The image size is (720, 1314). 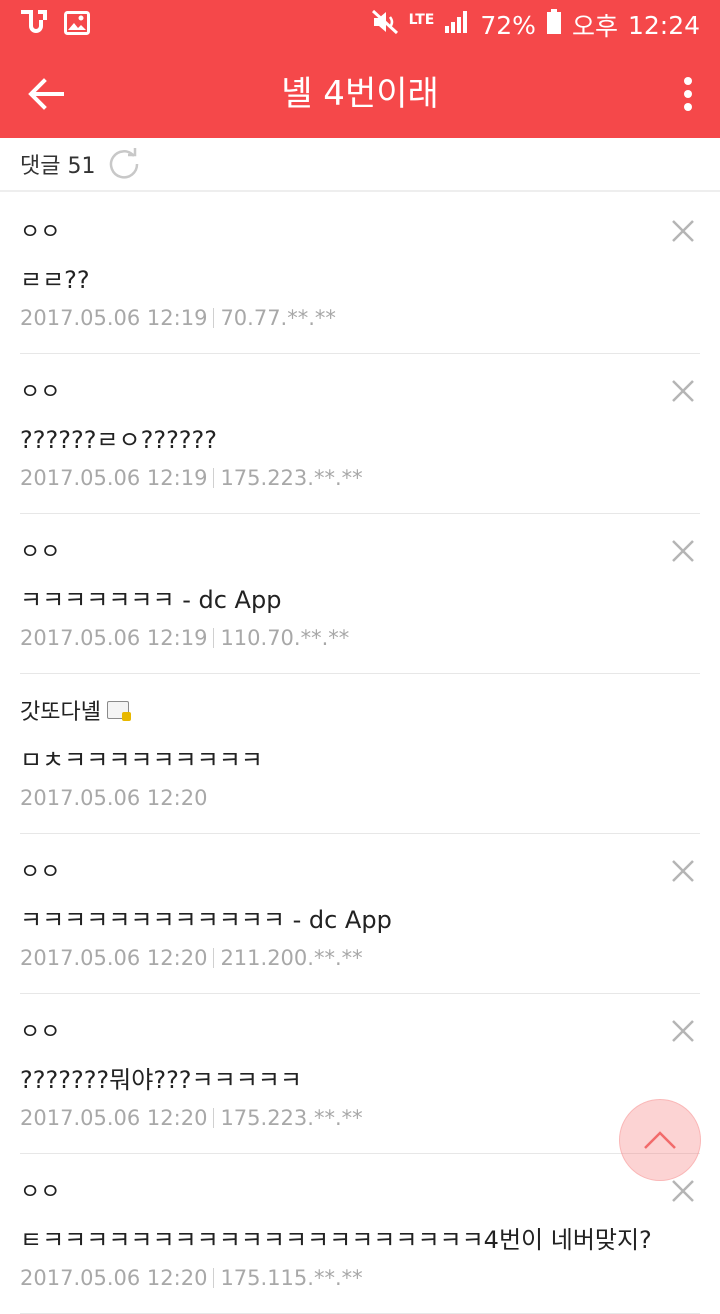 I want to click on comment-meta: 2017.05.06 12:20 175.115.**.**, so click(x=191, y=1278).